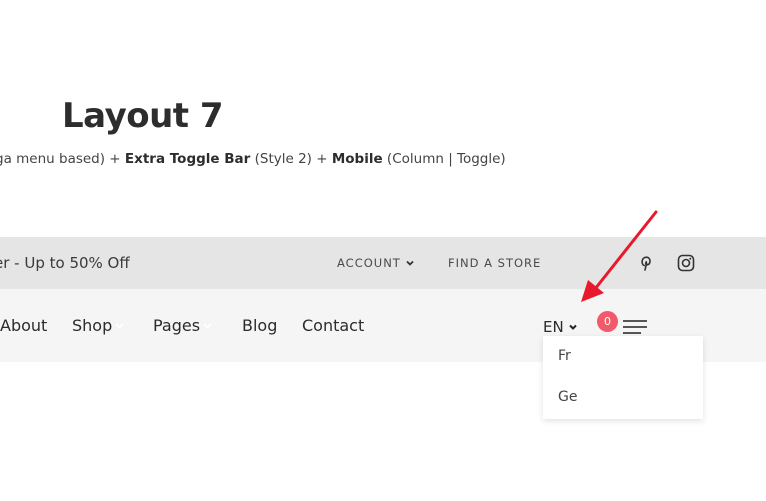 Image resolution: width=766 pixels, height=501 pixels. I want to click on language-dropdown: Fr Ge, so click(623, 377).